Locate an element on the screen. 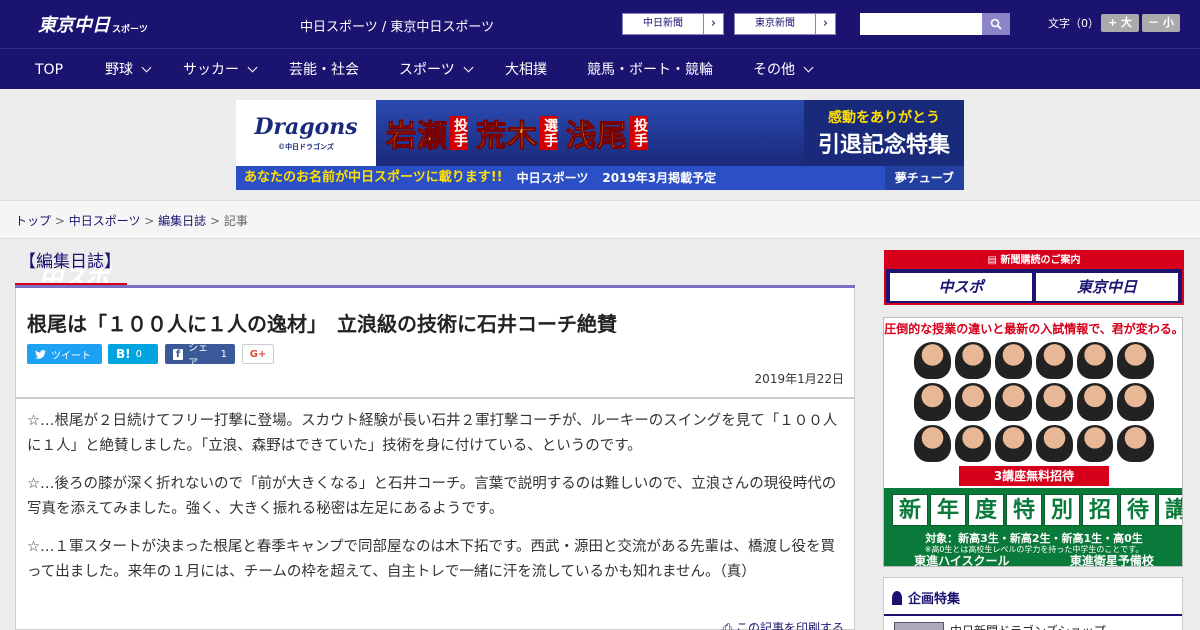 This screenshot has width=1200, height=630. ad-school: 東進ハイスクール is located at coordinates (962, 560).